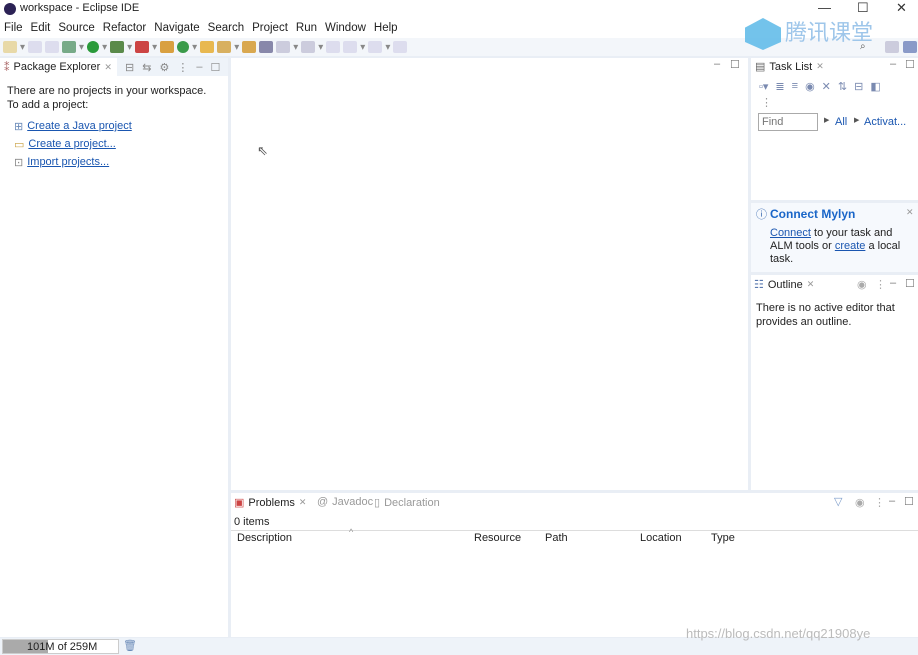 The height and width of the screenshot is (655, 918). What do you see at coordinates (842, 86) in the screenshot?
I see `synchronize-icon: ⇅` at bounding box center [842, 86].